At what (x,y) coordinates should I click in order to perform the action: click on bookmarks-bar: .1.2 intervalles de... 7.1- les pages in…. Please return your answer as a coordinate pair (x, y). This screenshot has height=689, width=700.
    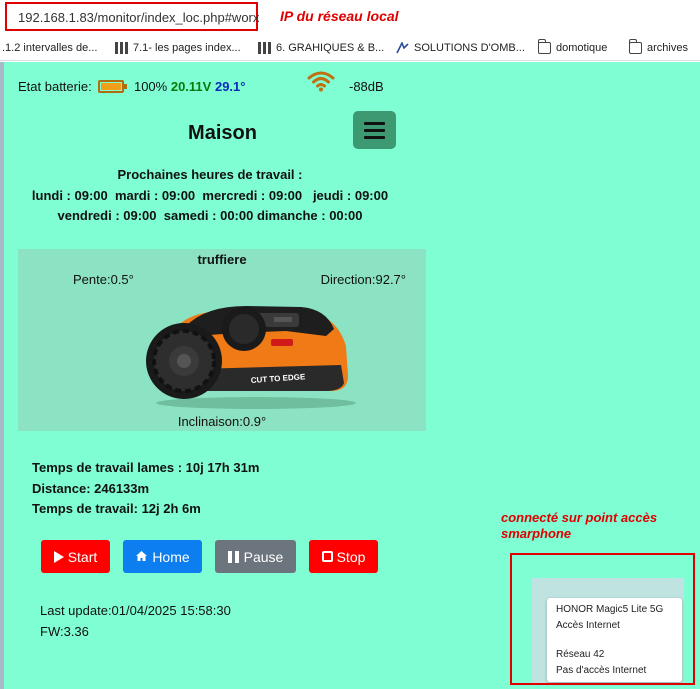
    Looking at the image, I should click on (350, 47).